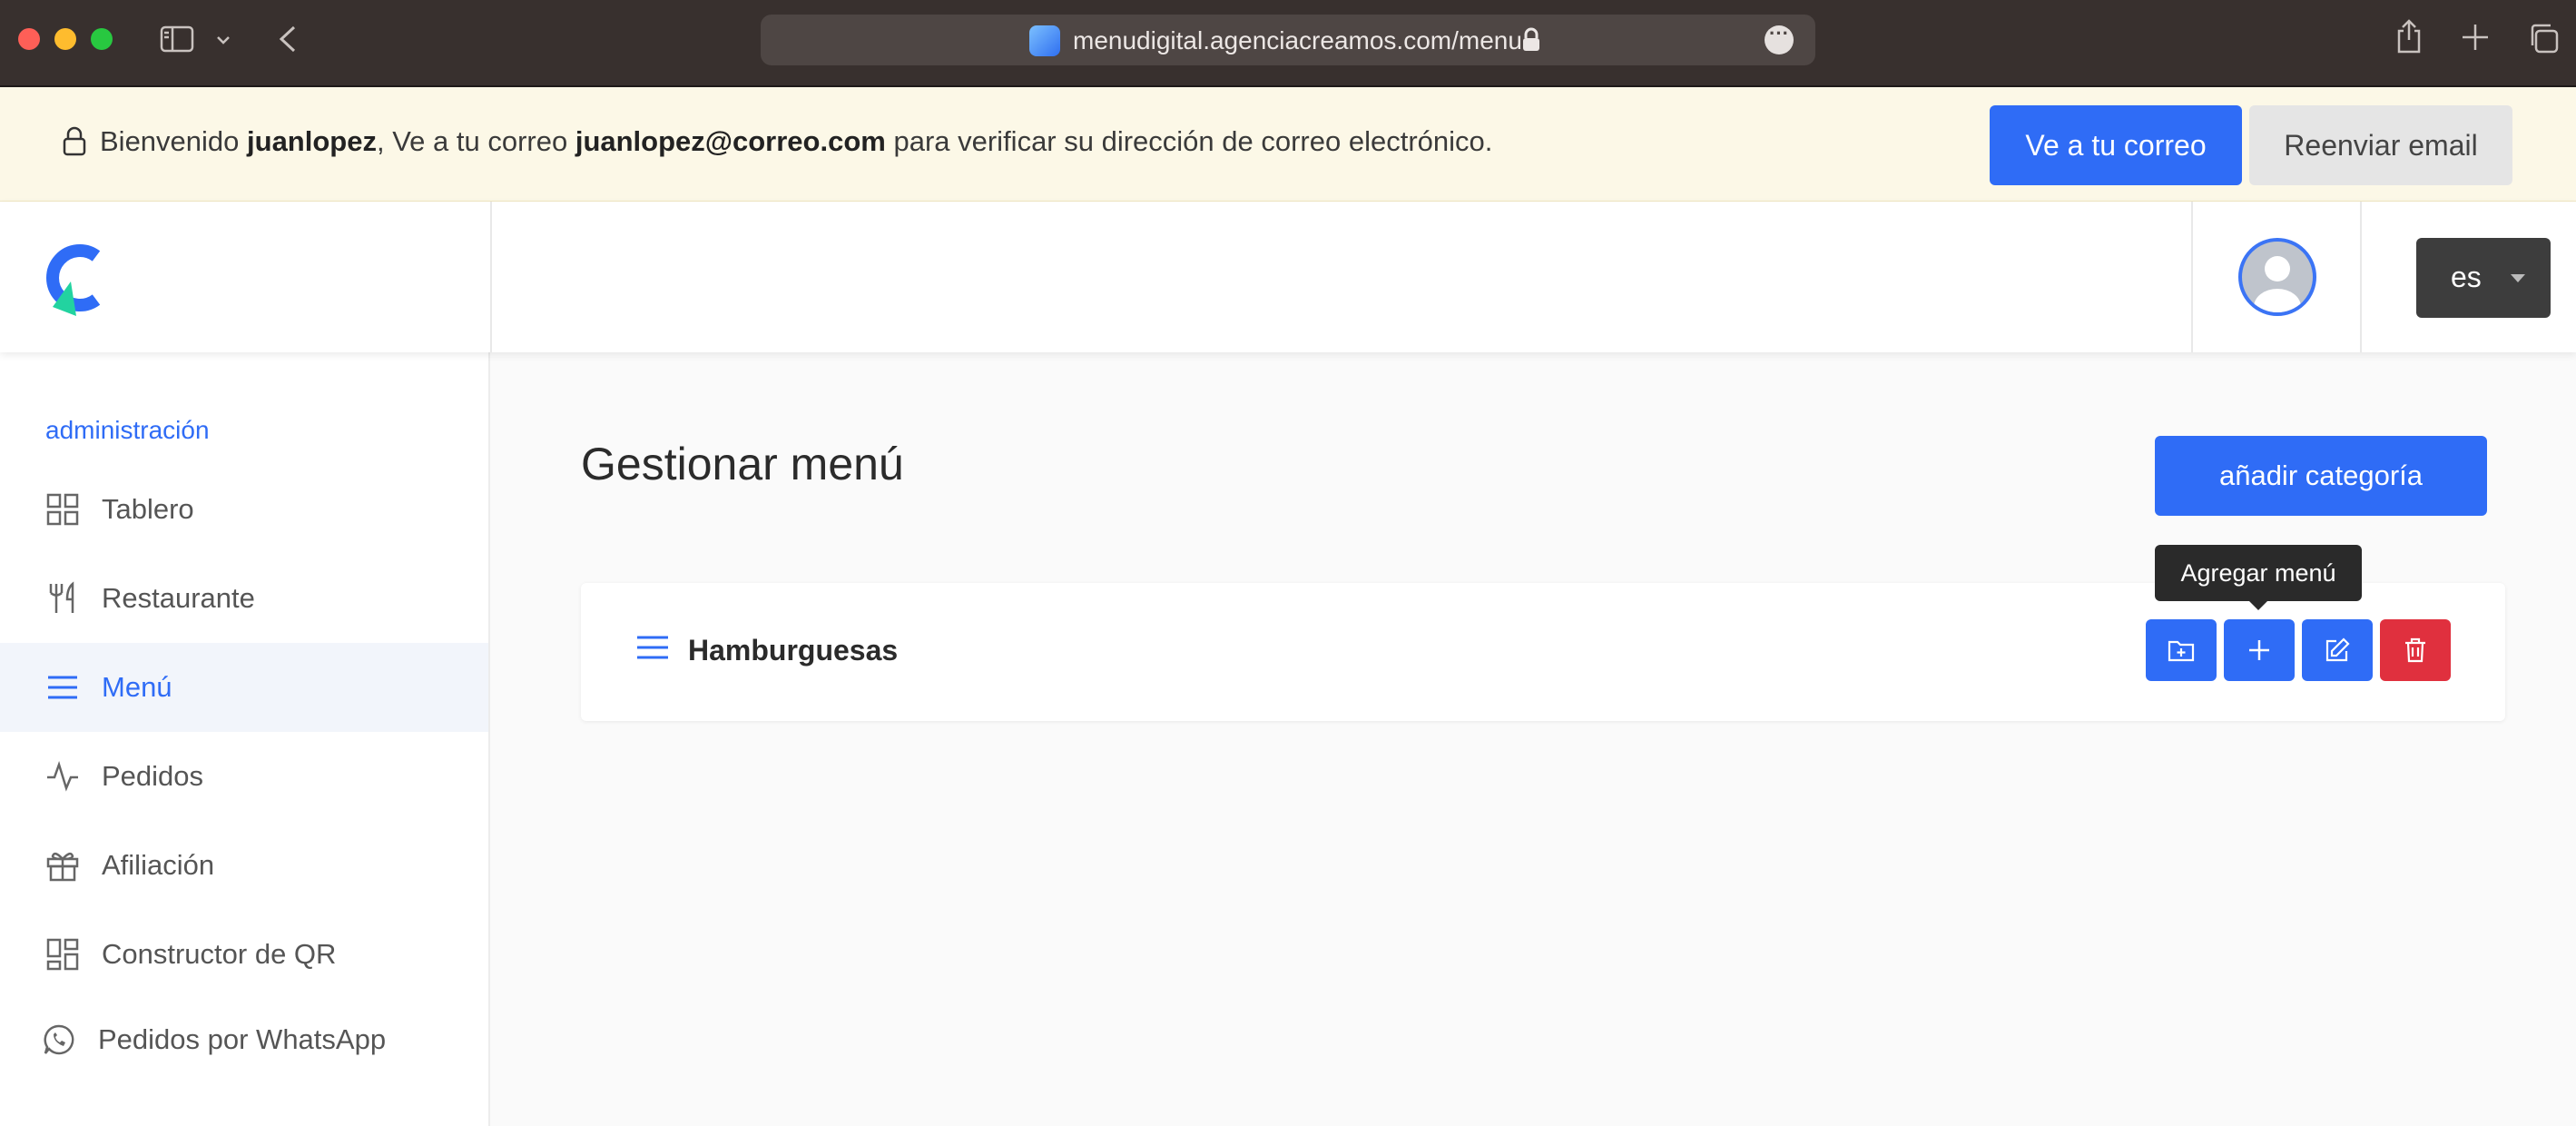 This screenshot has height=1126, width=2576. I want to click on delete-category-button, so click(2415, 650).